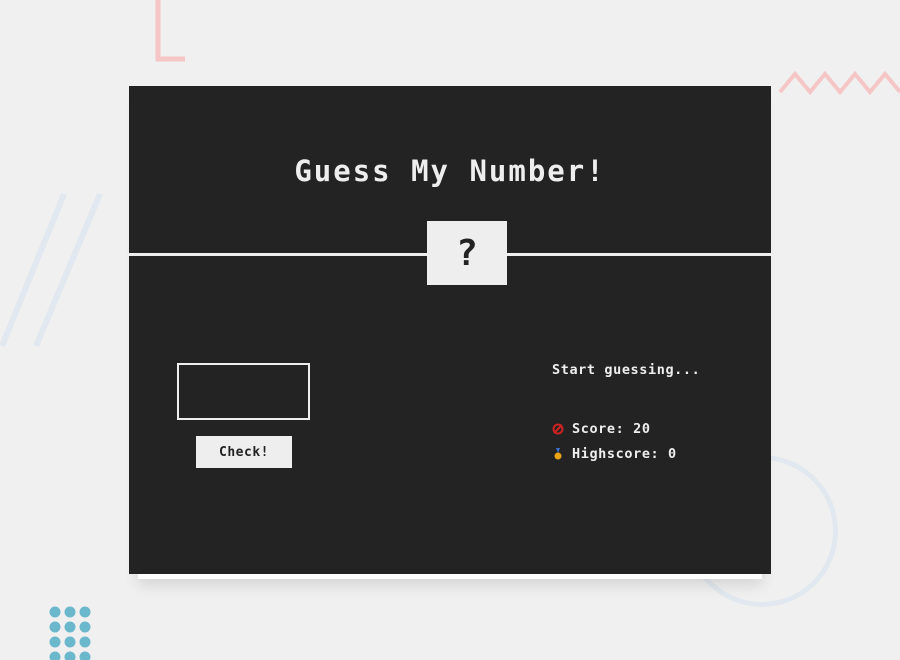  I want to click on highscore-row: Highscore: 0, so click(614, 454).